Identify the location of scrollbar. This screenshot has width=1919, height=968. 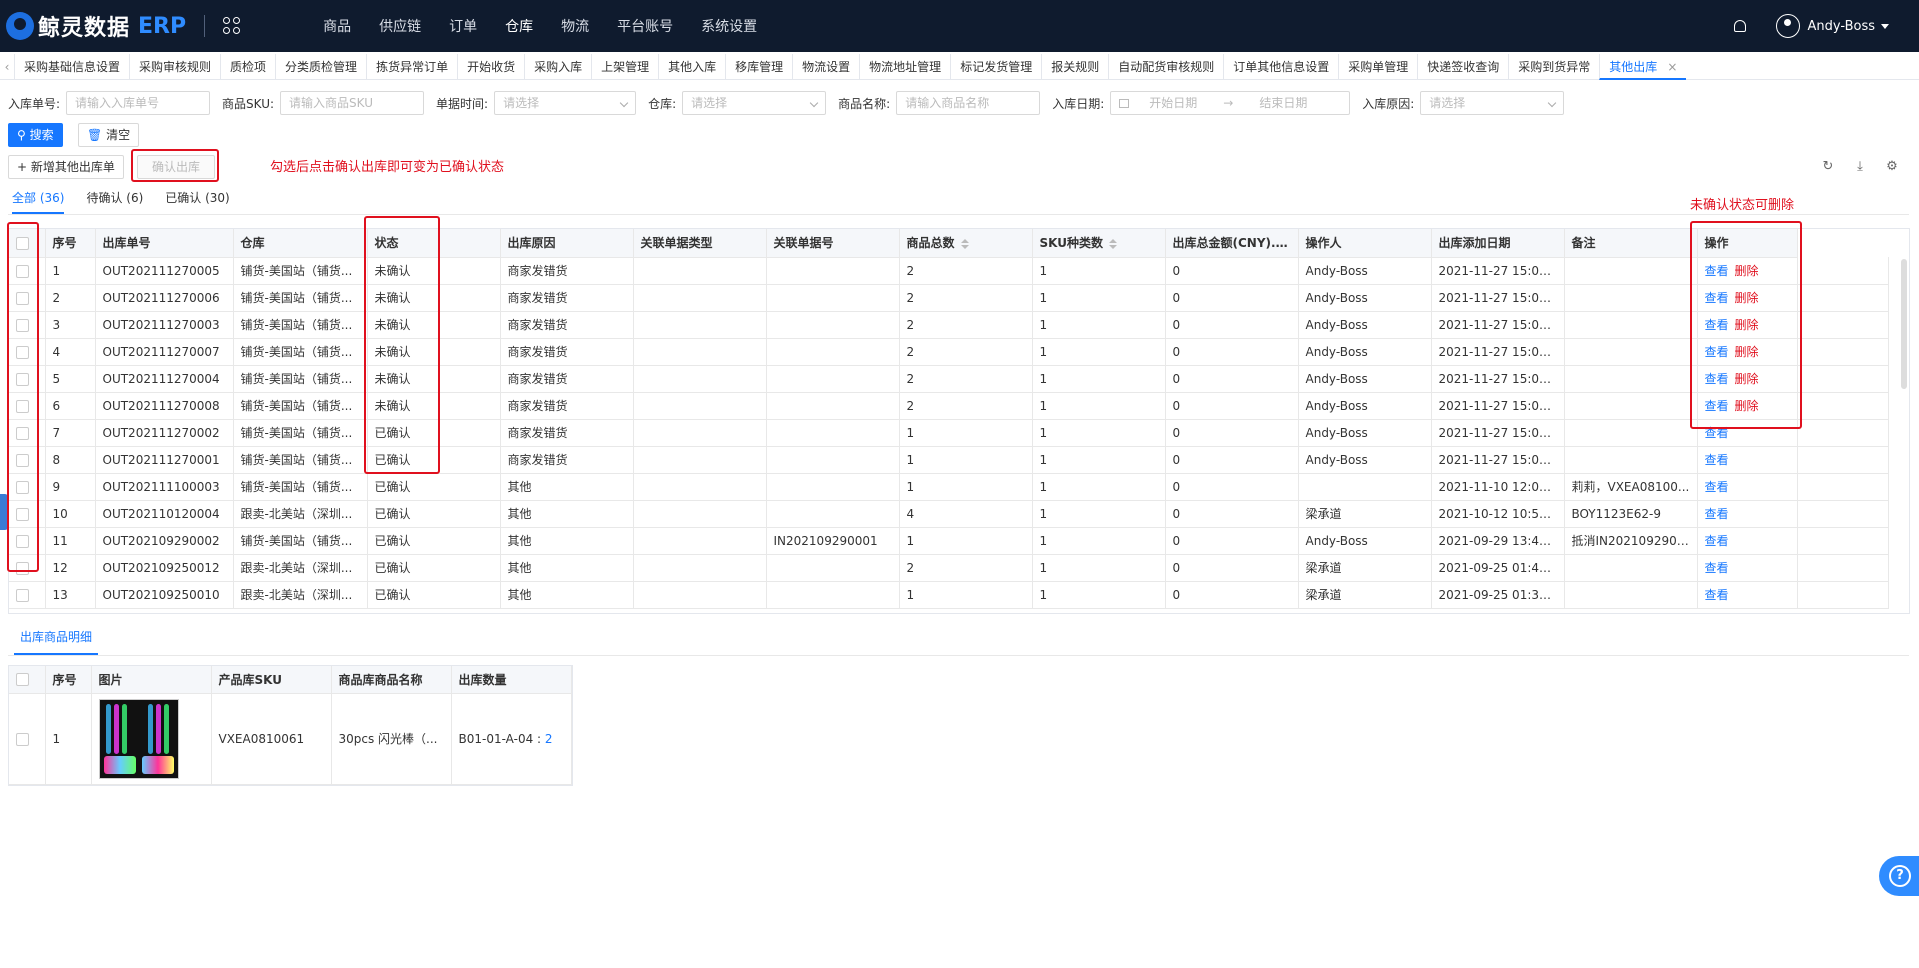
(1904, 324).